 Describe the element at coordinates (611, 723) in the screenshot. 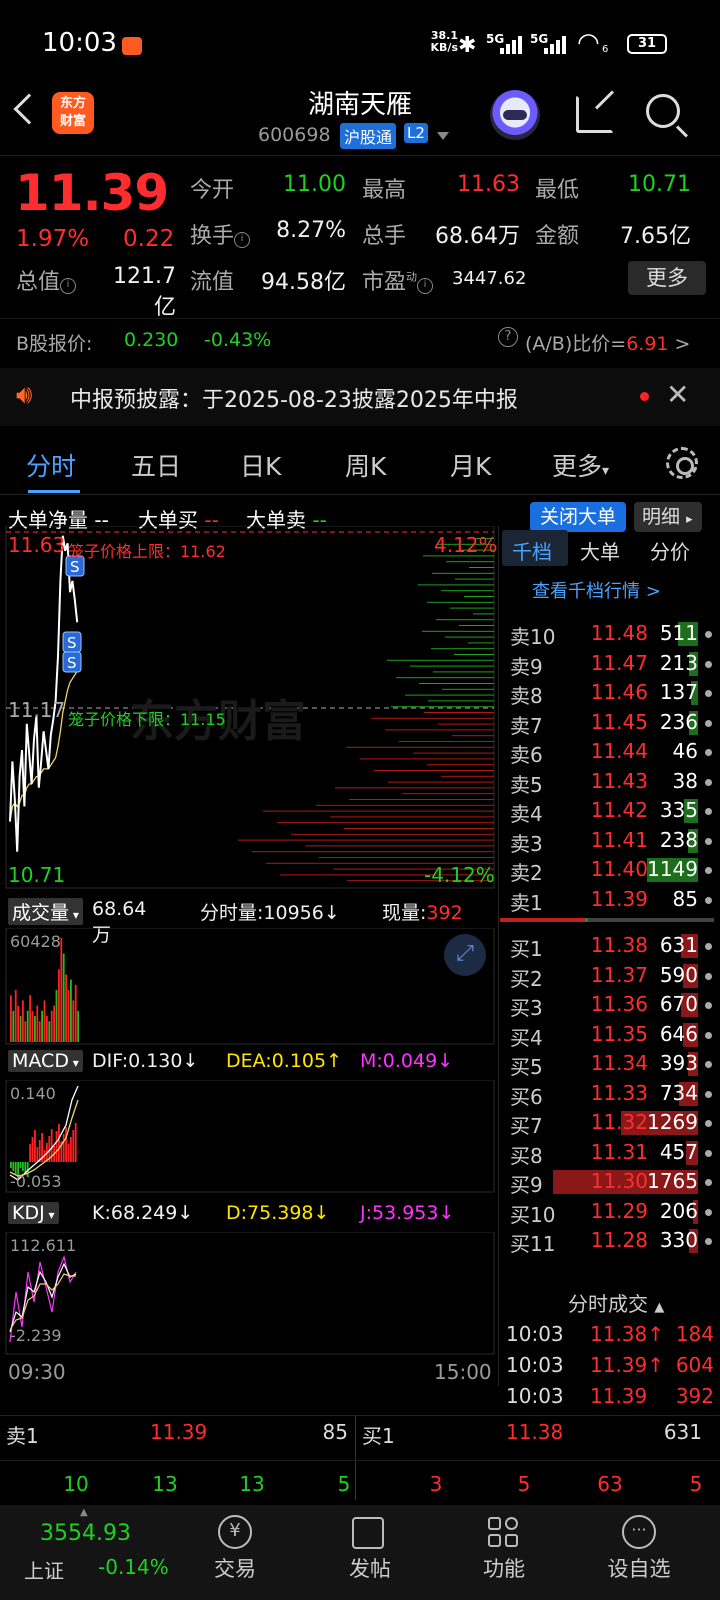

I see `ask-row: 卖7 11.45 236` at that location.